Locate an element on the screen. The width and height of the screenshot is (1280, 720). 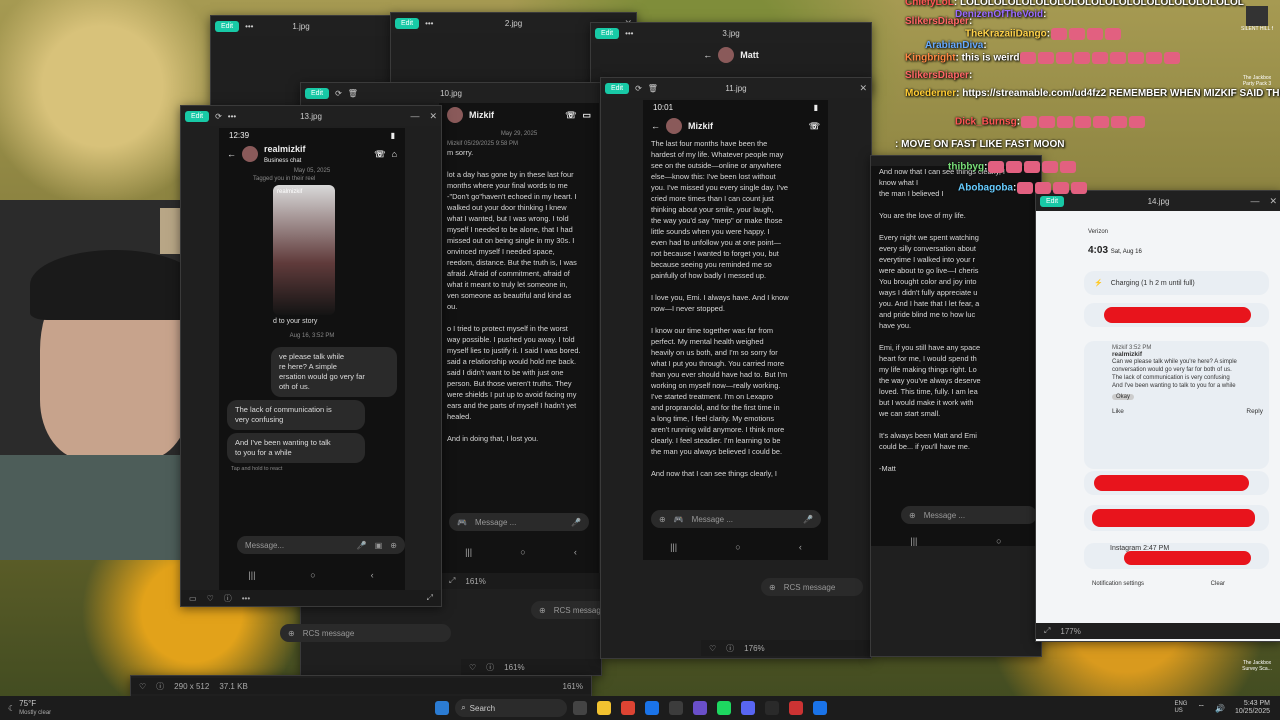
wifi-icon: ⌔ is located at coordinates (1201, 708).